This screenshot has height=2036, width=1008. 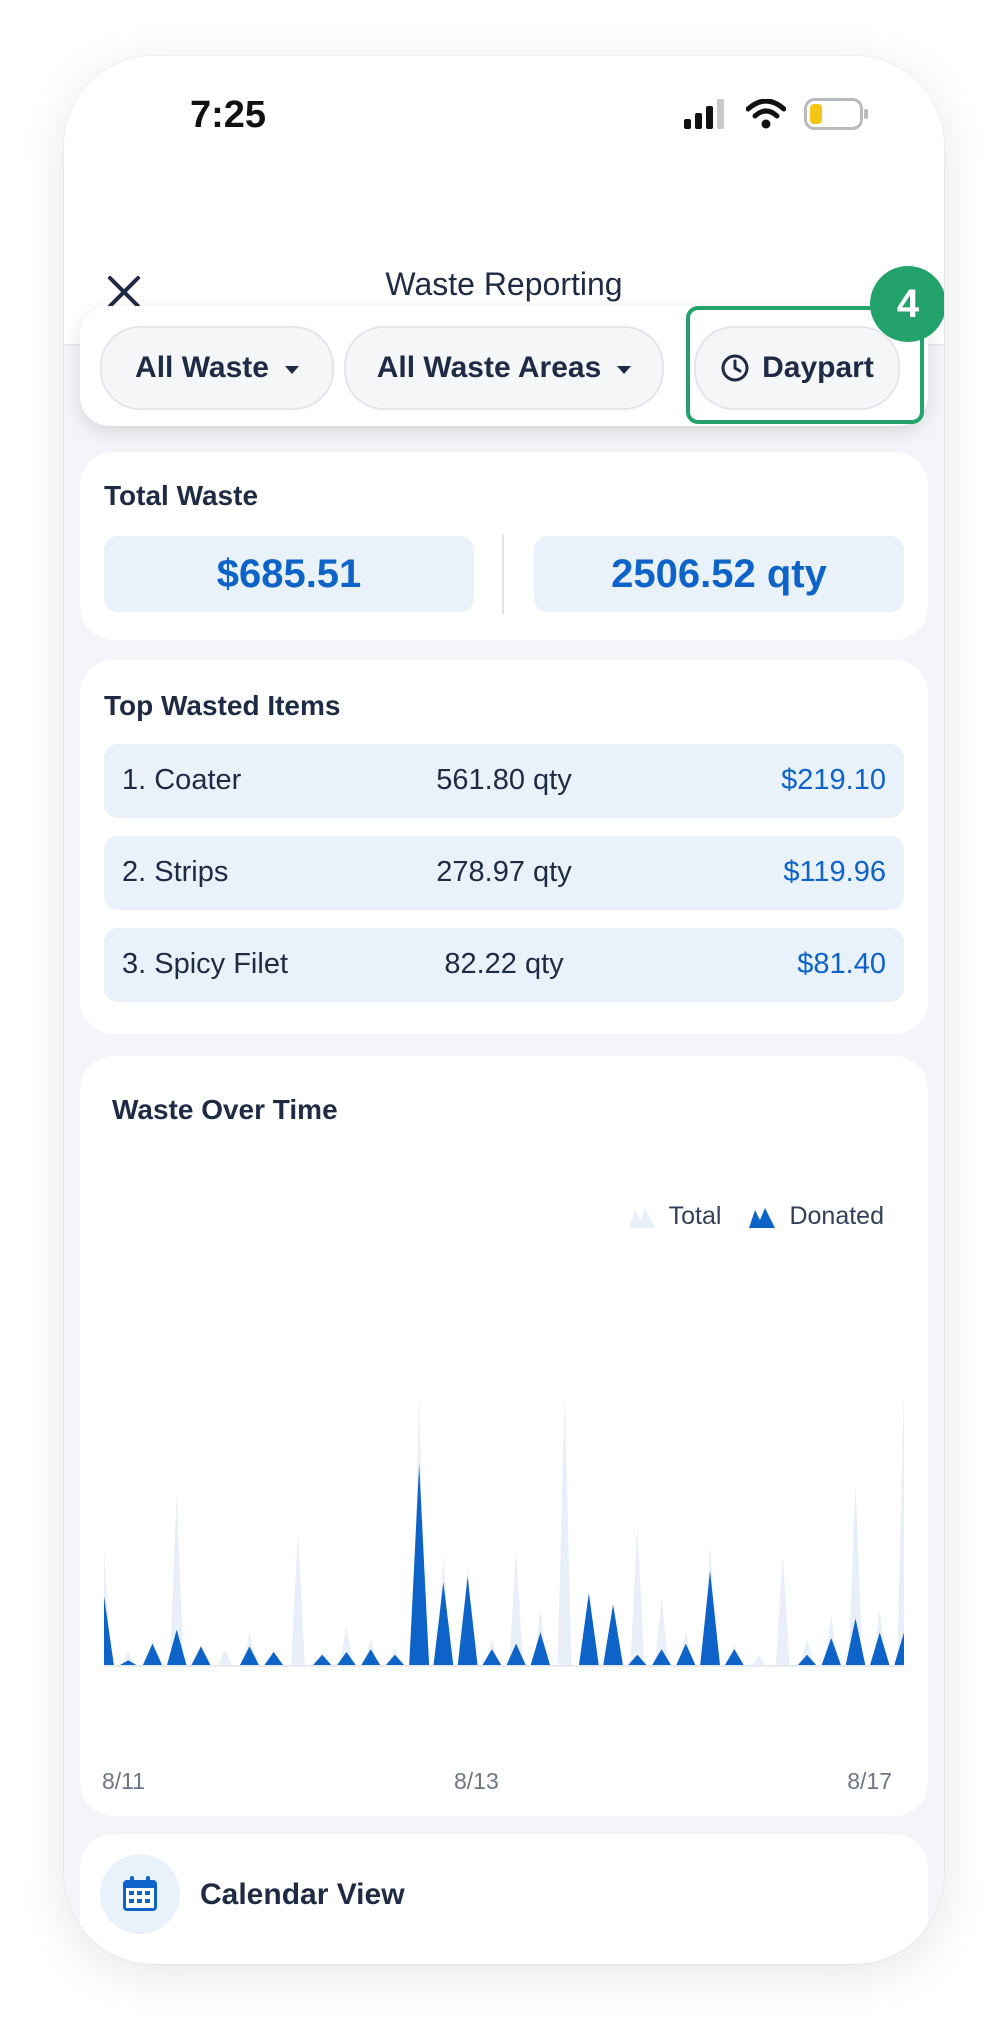 I want to click on x-tick-label: 8/11, so click(x=124, y=1781).